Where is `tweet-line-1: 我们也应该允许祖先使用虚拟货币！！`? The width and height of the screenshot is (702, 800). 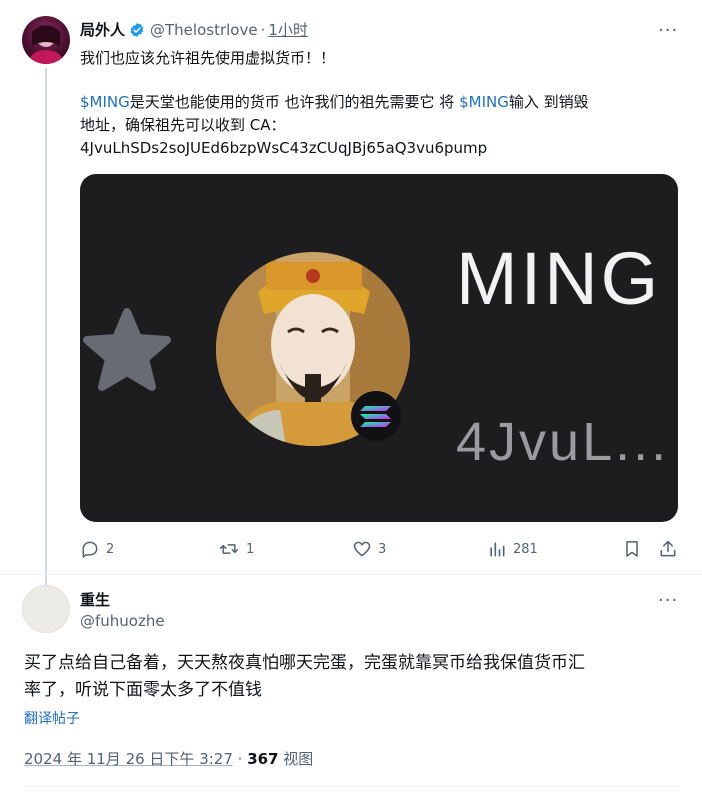 tweet-line-1: 我们也应该允许祖先使用虚拟货币！！ is located at coordinates (208, 58).